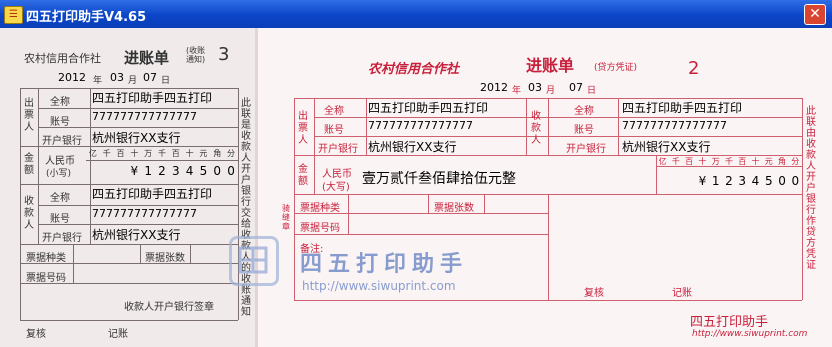 This screenshot has width=832, height=347. Describe the element at coordinates (674, 125) in the screenshot. I see `slip-payee-account-field: 777777777777777` at that location.